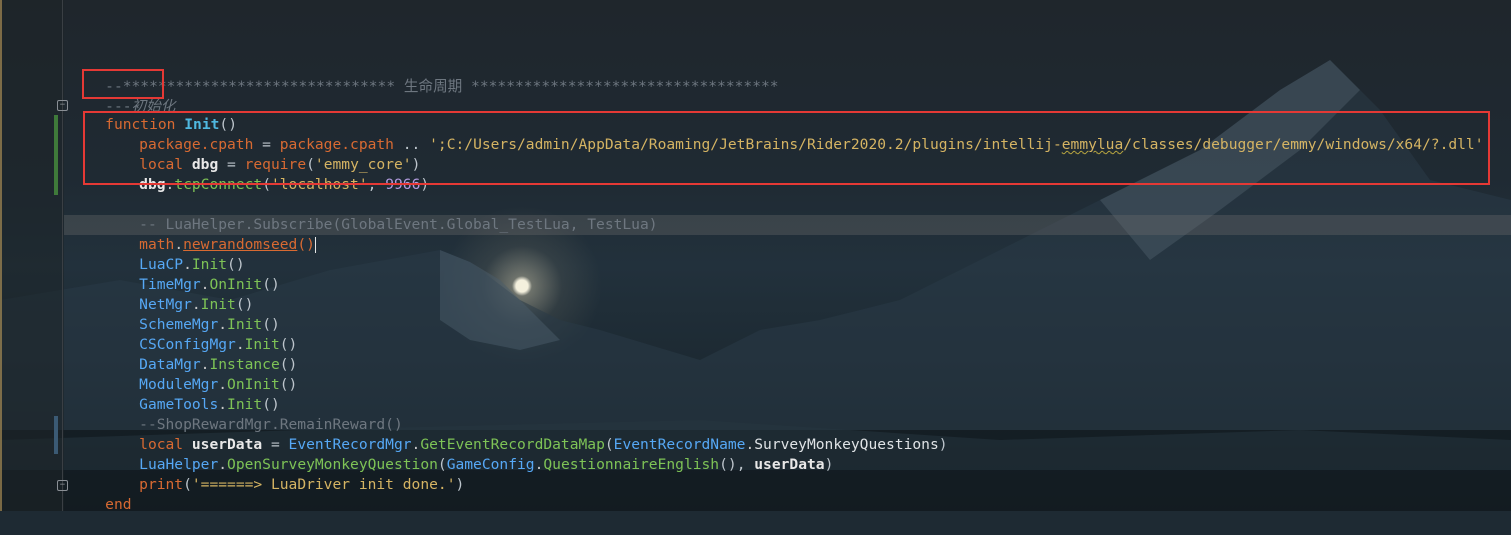 The height and width of the screenshot is (535, 1511). What do you see at coordinates (183, 334) in the screenshot?
I see `code-line-14: CSConfigMgr.Init()` at bounding box center [183, 334].